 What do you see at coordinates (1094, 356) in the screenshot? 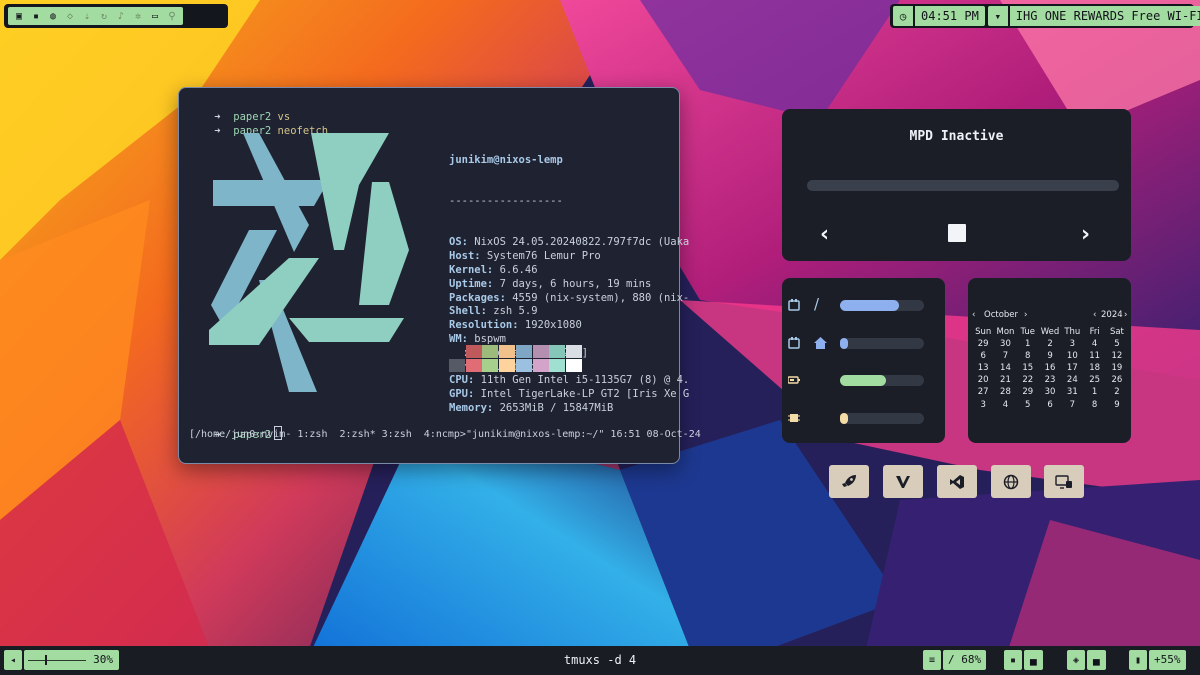
I see `calendar-day: 11` at bounding box center [1094, 356].